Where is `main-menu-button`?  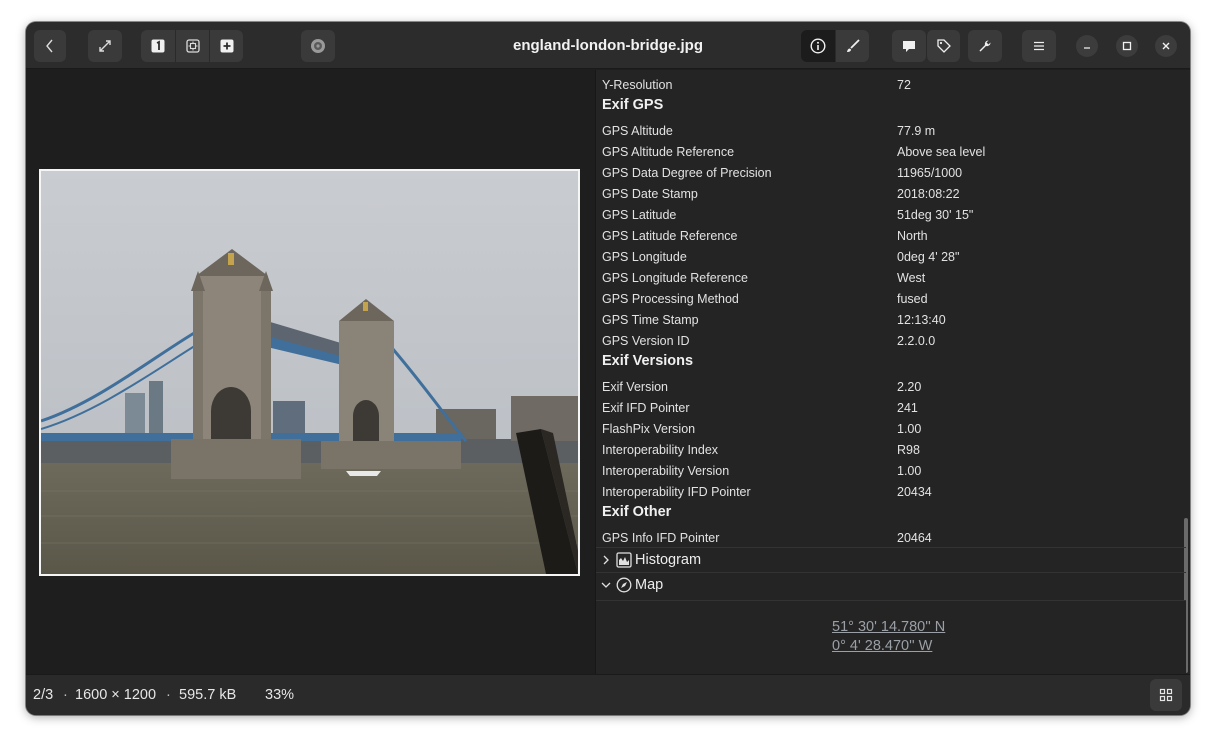 main-menu-button is located at coordinates (1039, 46).